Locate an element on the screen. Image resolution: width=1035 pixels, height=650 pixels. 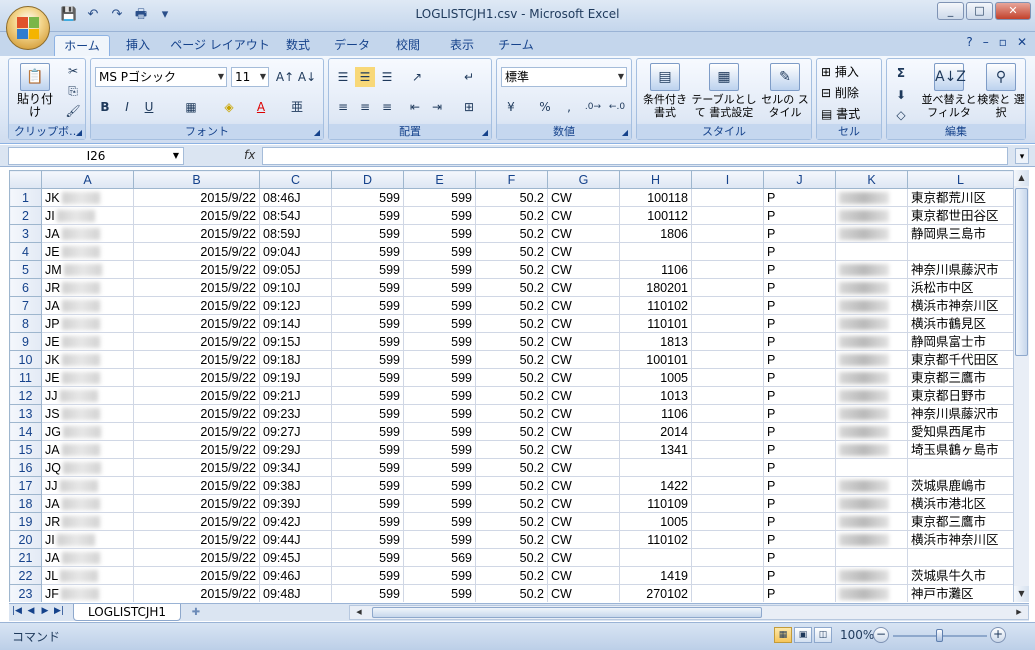
cell-a: JG is located at coordinates (87, 431).